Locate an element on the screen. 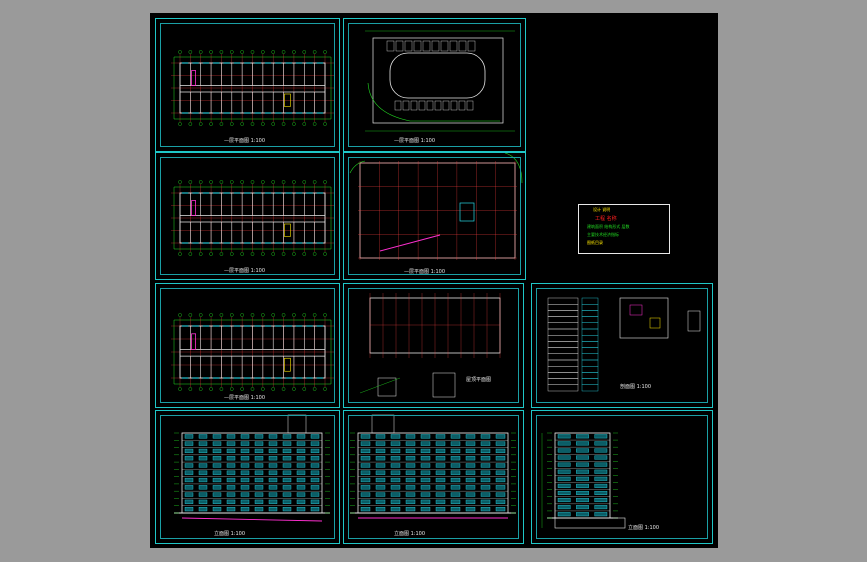 The width and height of the screenshot is (867, 562). title-block-line: 主要技术经济指标 is located at coordinates (603, 234).